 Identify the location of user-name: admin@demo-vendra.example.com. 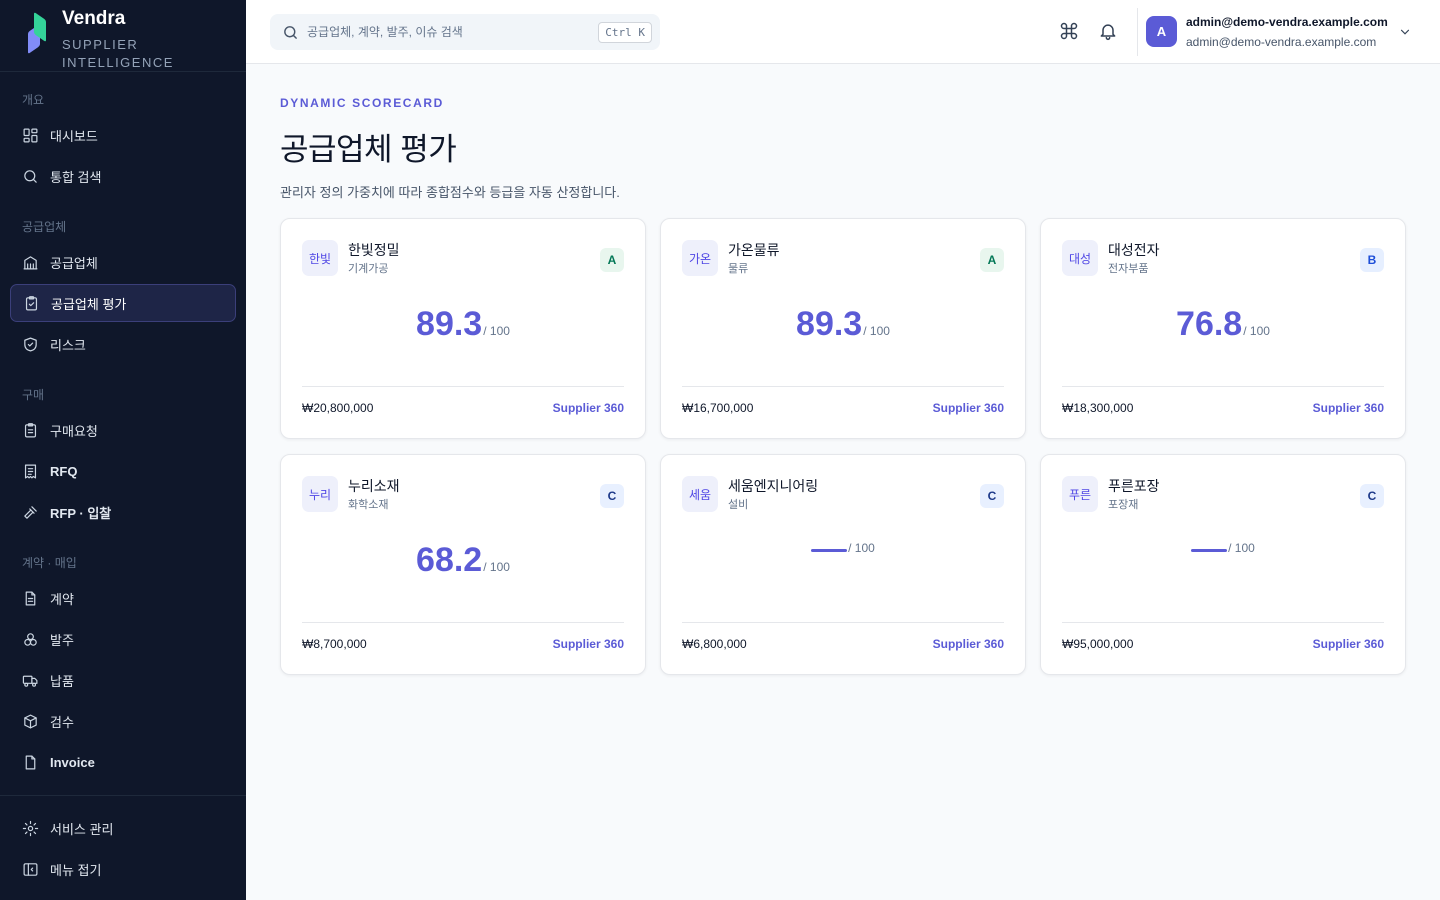
(1287, 22).